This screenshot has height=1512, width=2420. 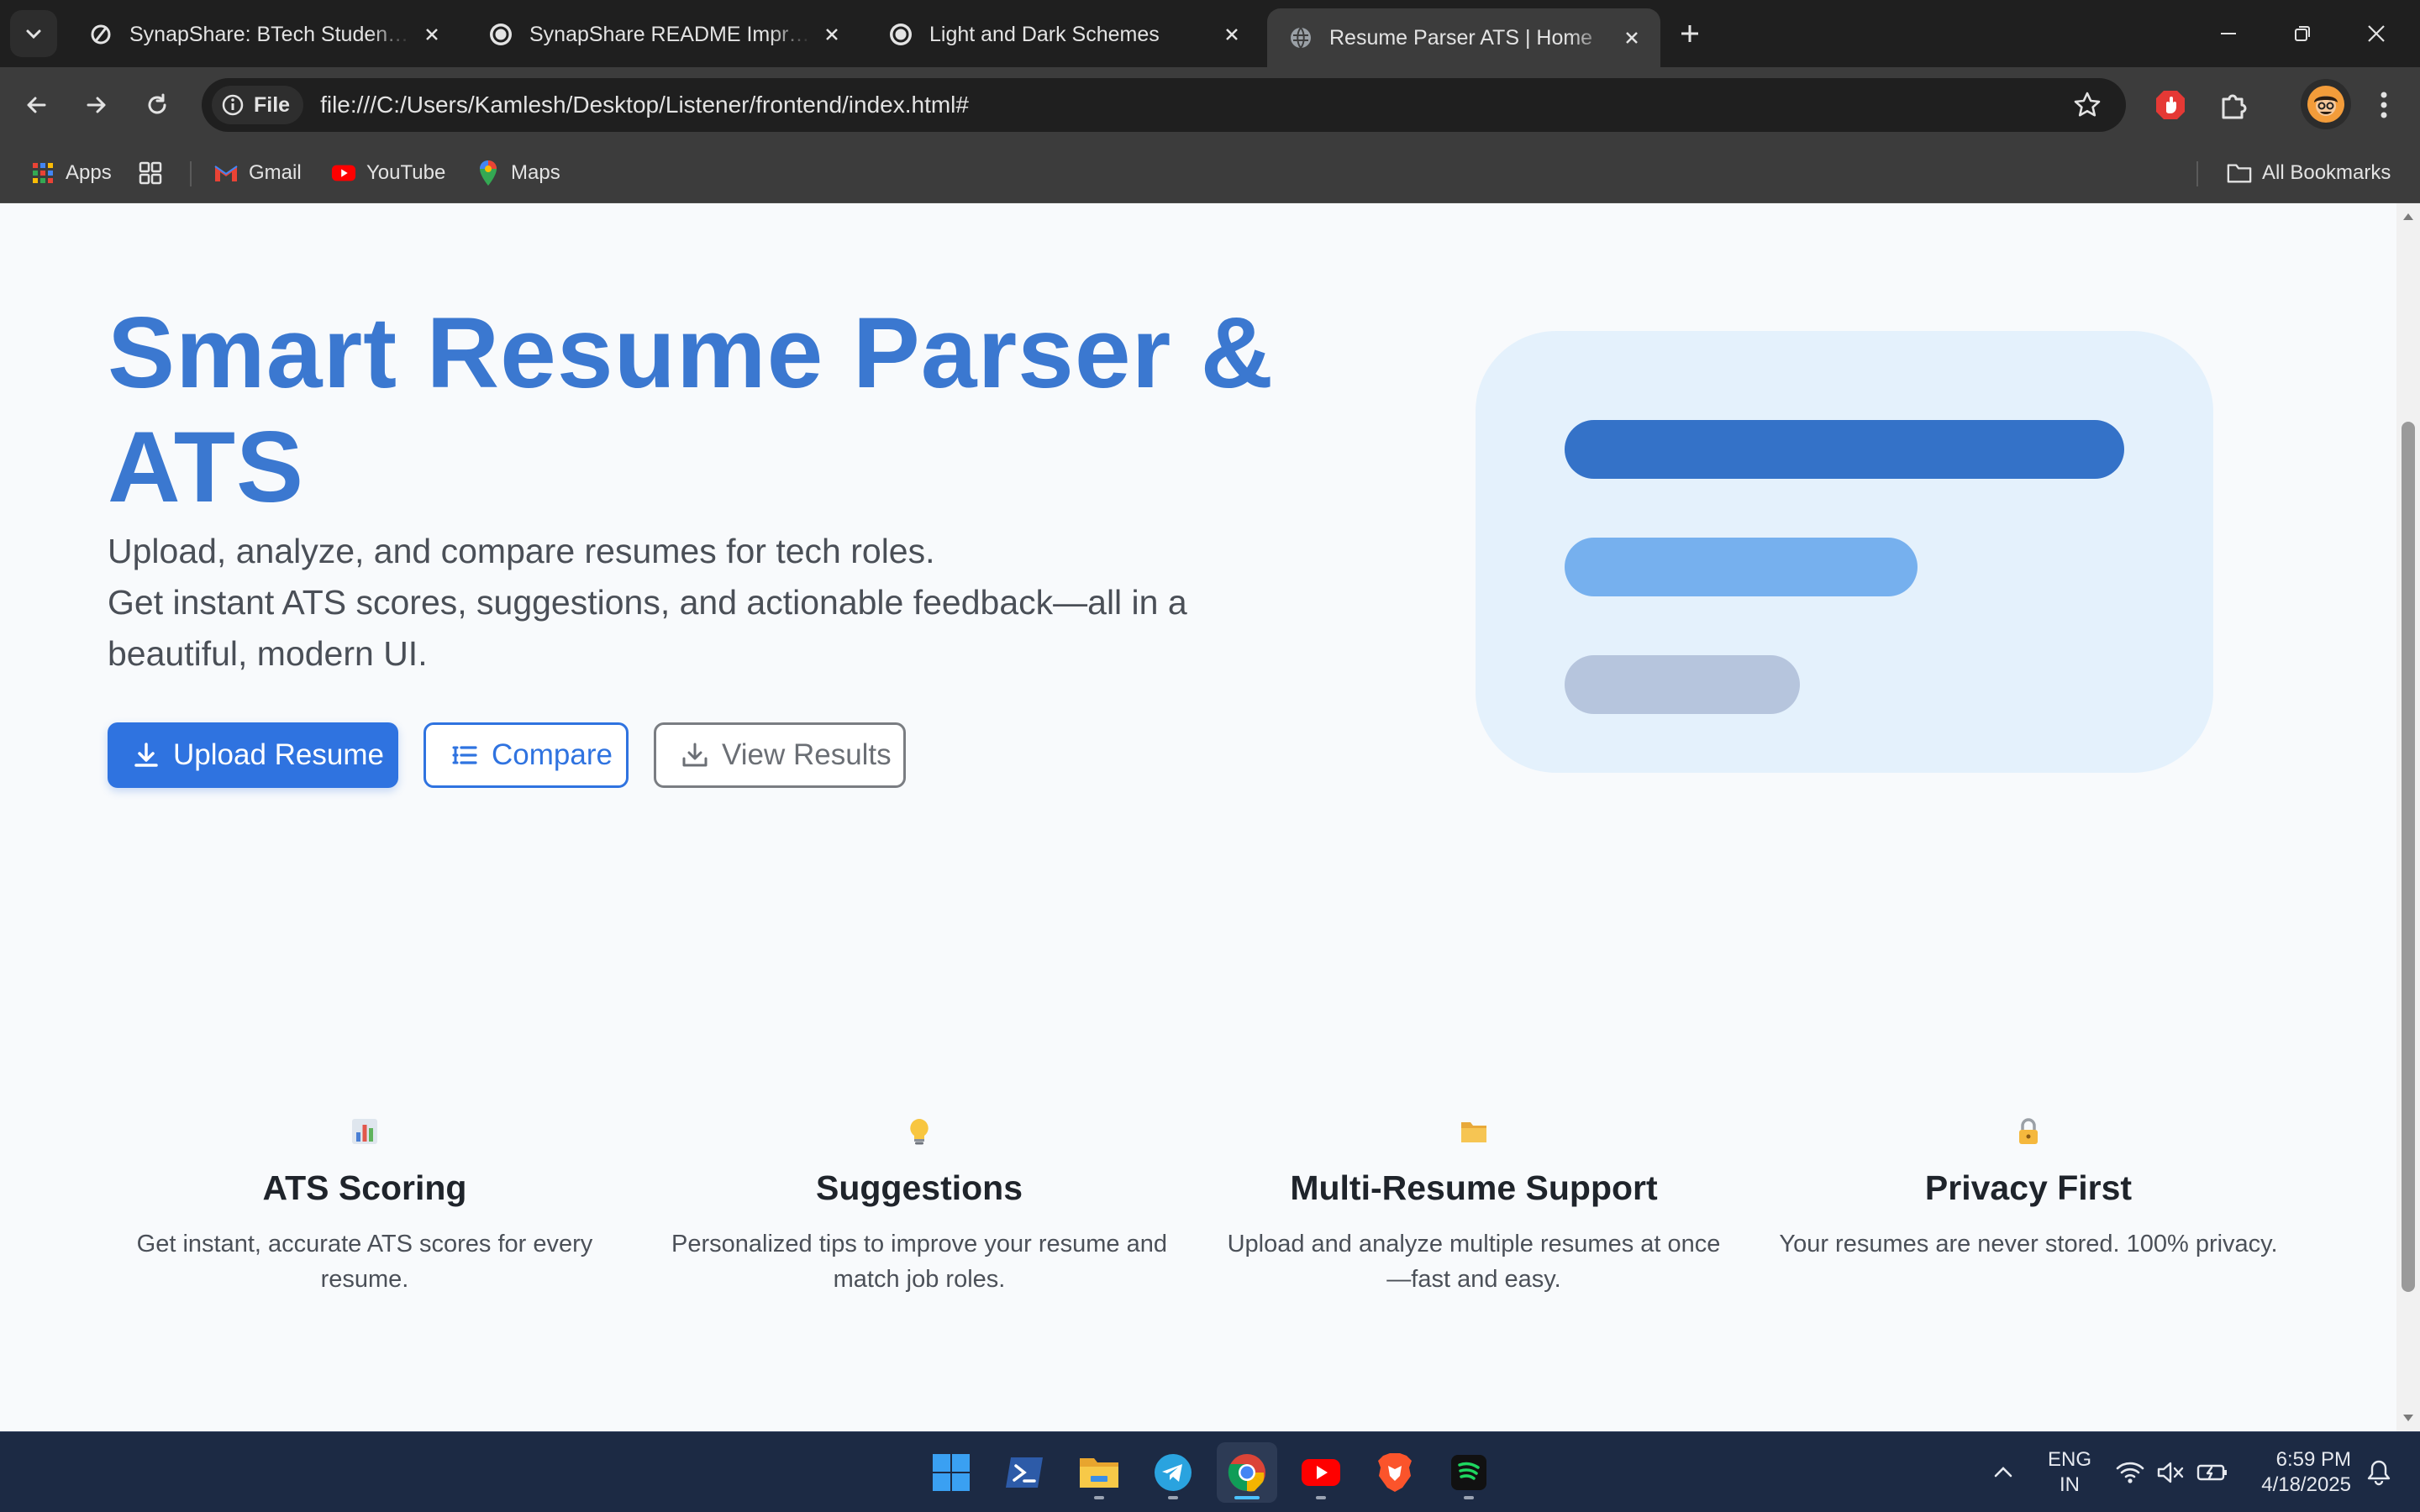 What do you see at coordinates (2130, 1472) in the screenshot?
I see `wifi-icon` at bounding box center [2130, 1472].